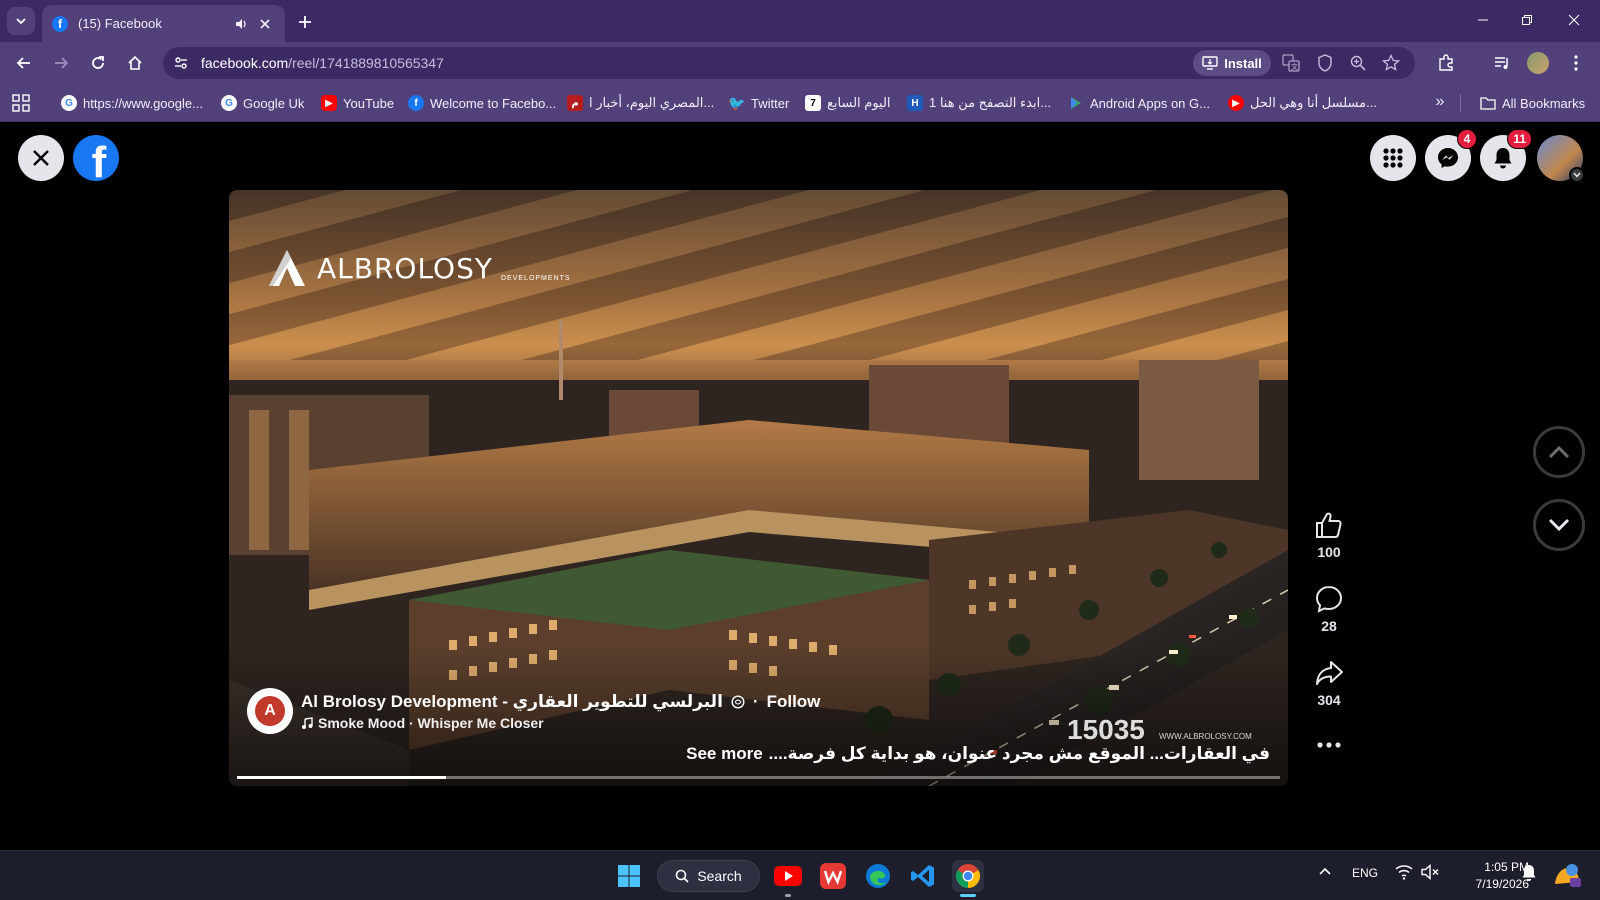  I want to click on puzzle-icon, so click(1446, 62).